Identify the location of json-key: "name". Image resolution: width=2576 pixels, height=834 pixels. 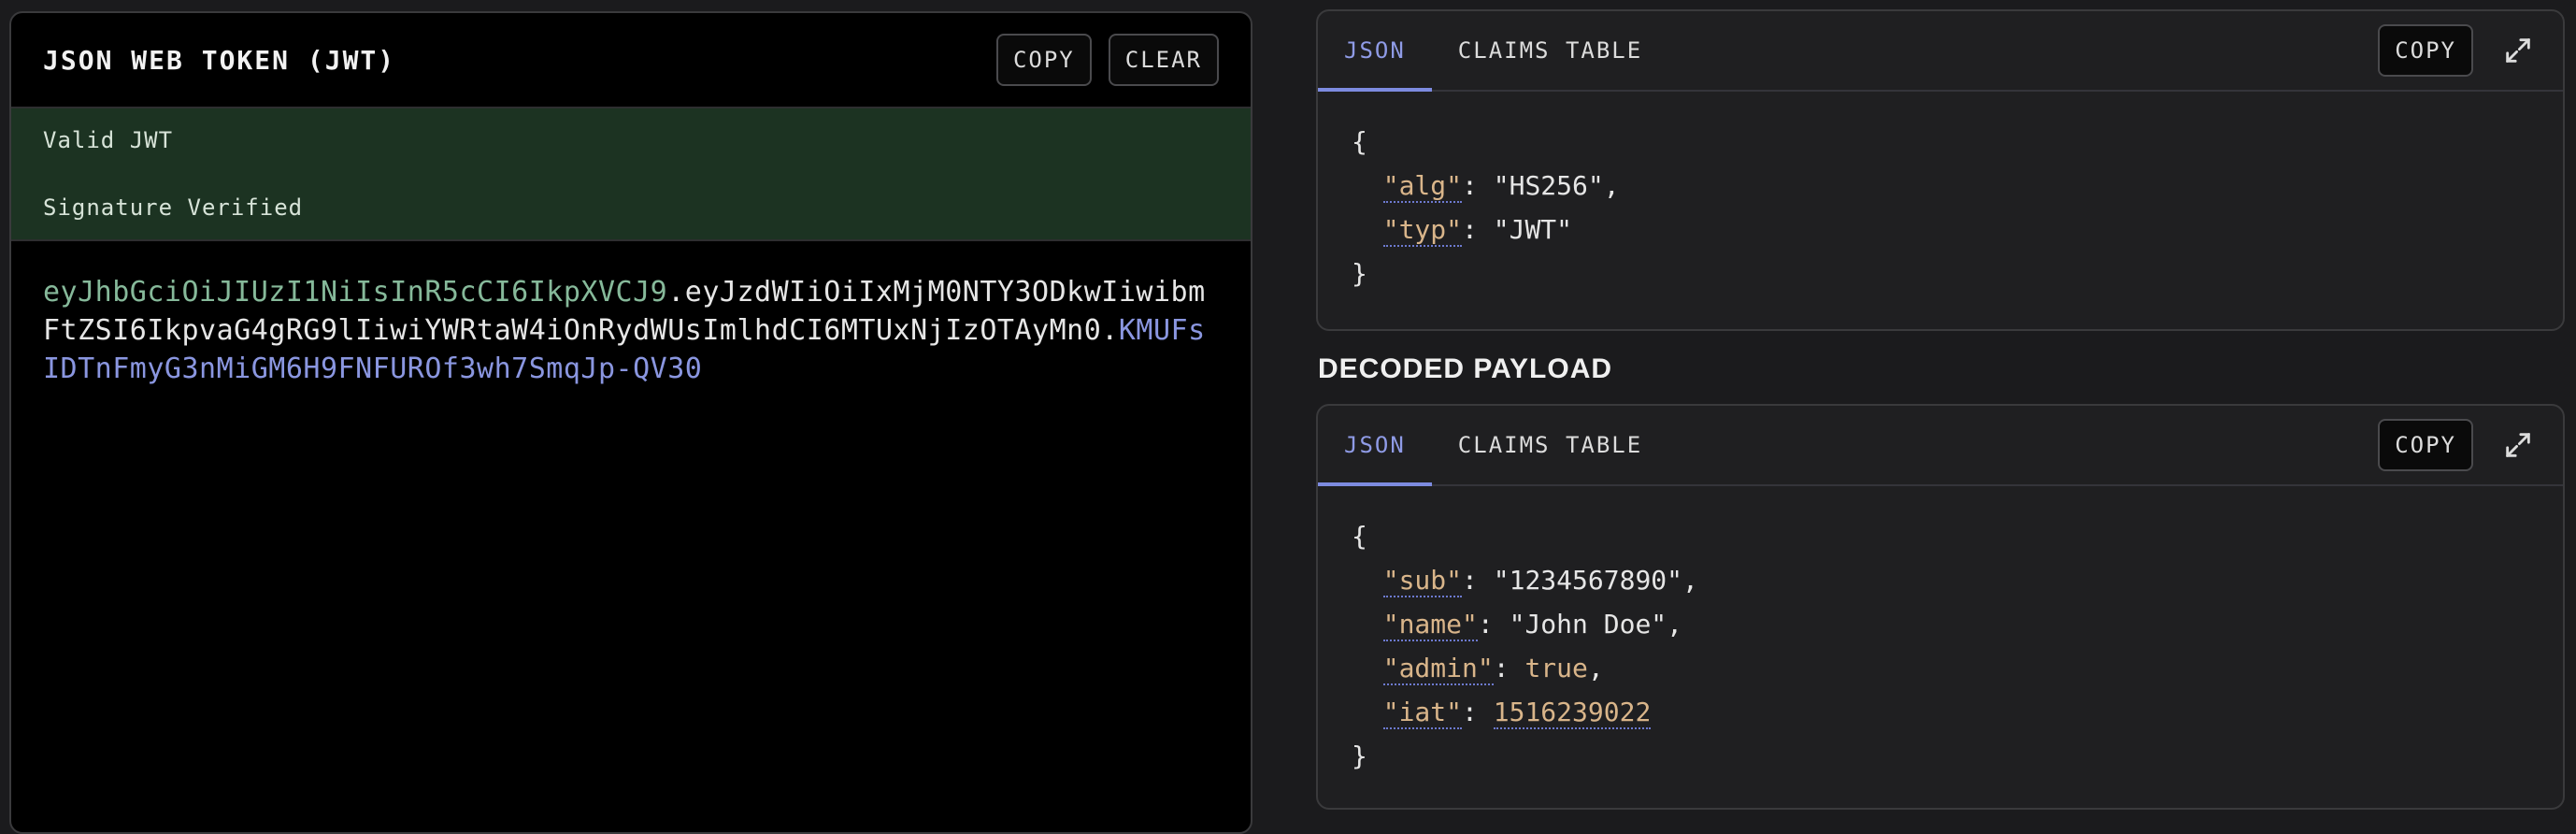
(1430, 625).